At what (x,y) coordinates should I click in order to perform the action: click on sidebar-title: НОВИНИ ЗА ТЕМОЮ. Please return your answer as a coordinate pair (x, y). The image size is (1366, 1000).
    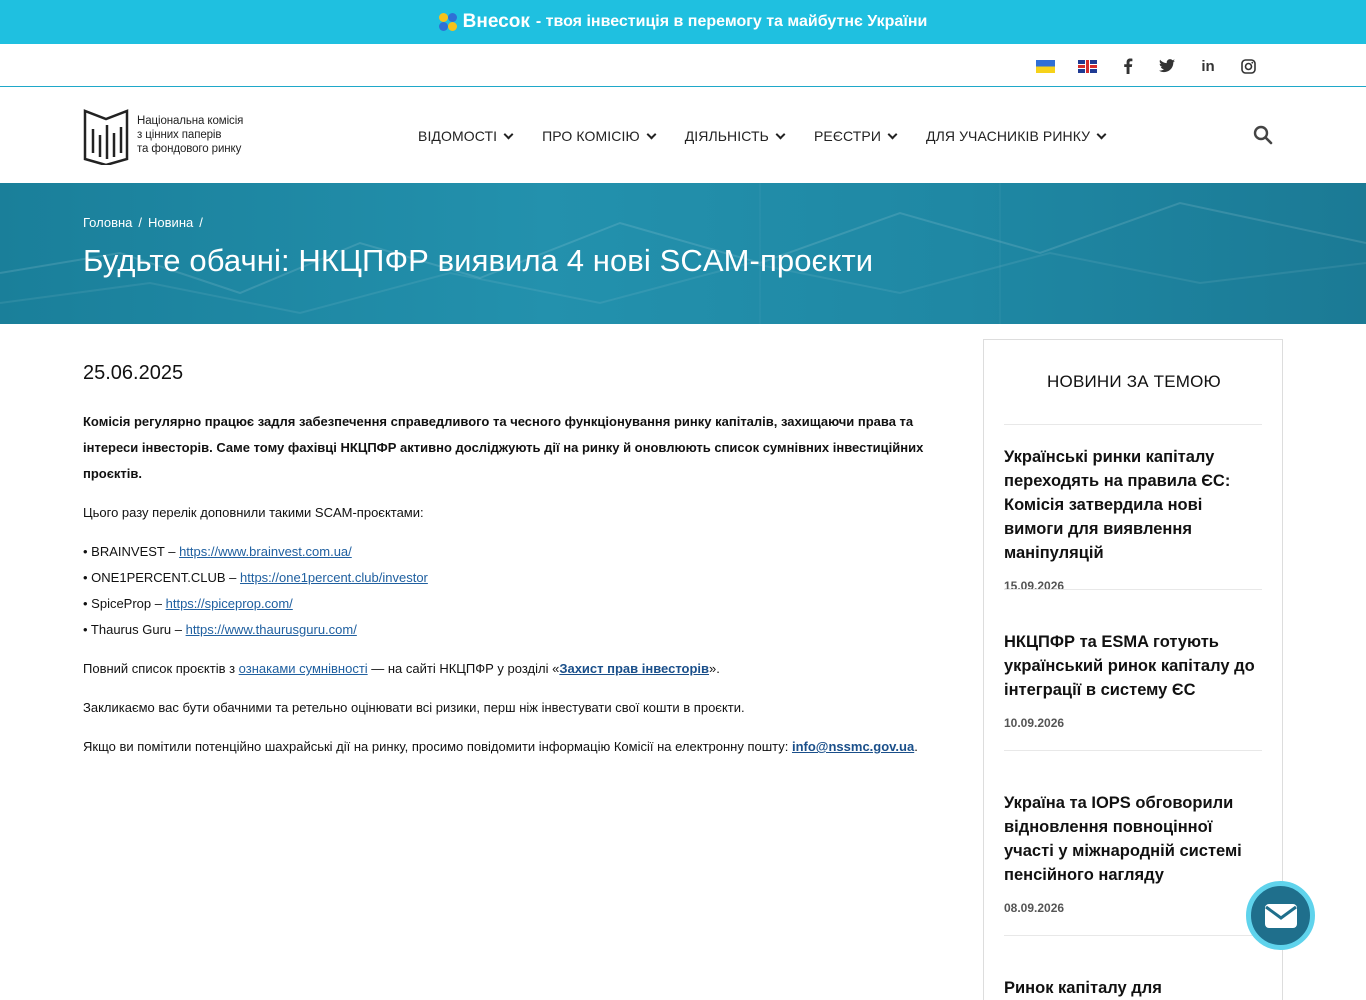
    Looking at the image, I should click on (1134, 381).